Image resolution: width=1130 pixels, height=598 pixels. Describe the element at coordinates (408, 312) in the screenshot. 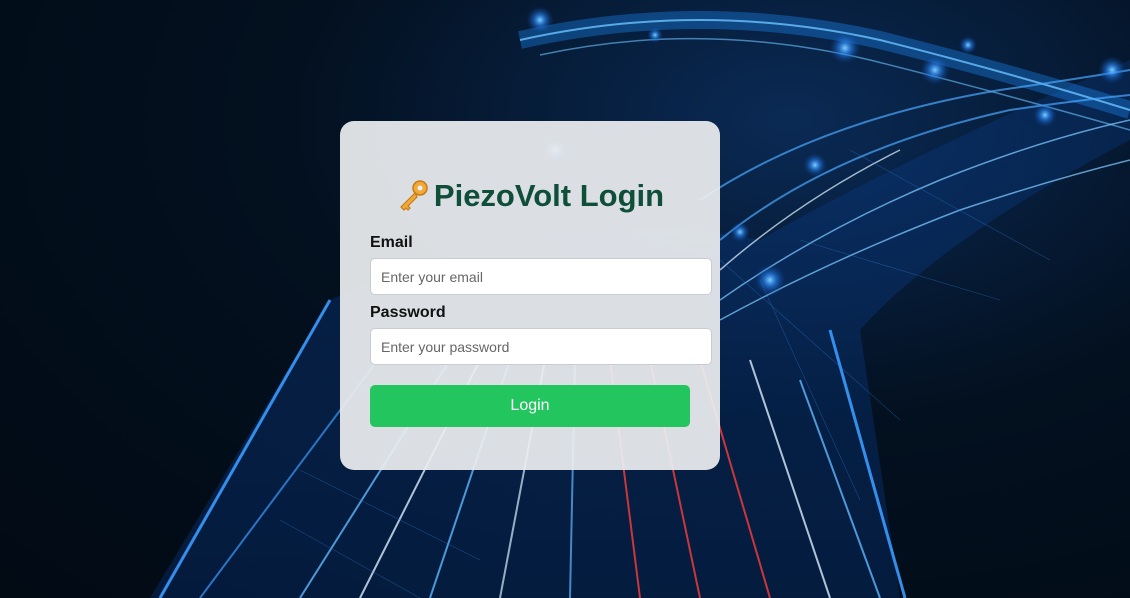

I see `password-label: Password` at that location.